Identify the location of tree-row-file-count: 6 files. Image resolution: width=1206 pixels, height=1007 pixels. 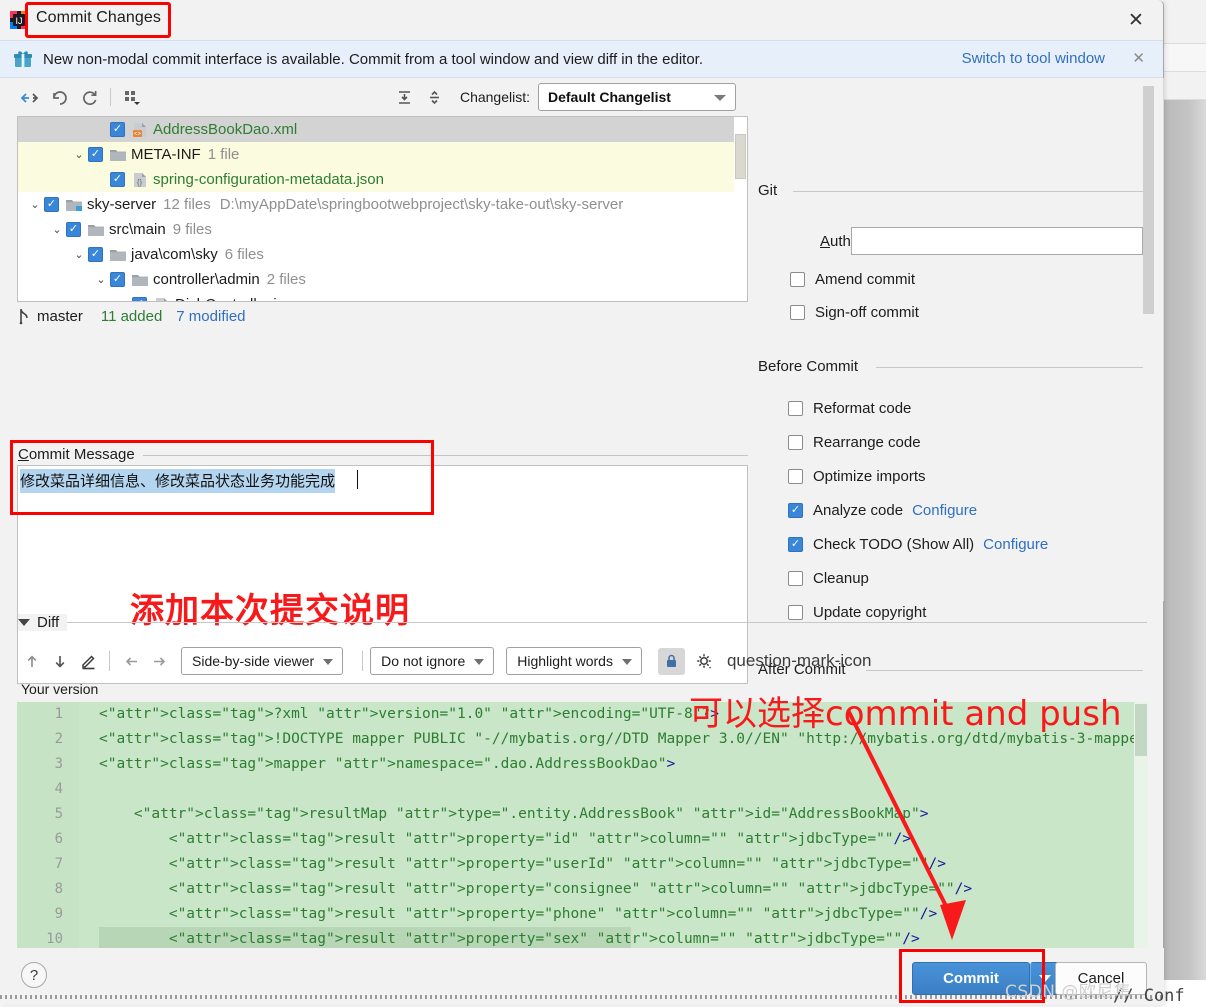
(244, 254).